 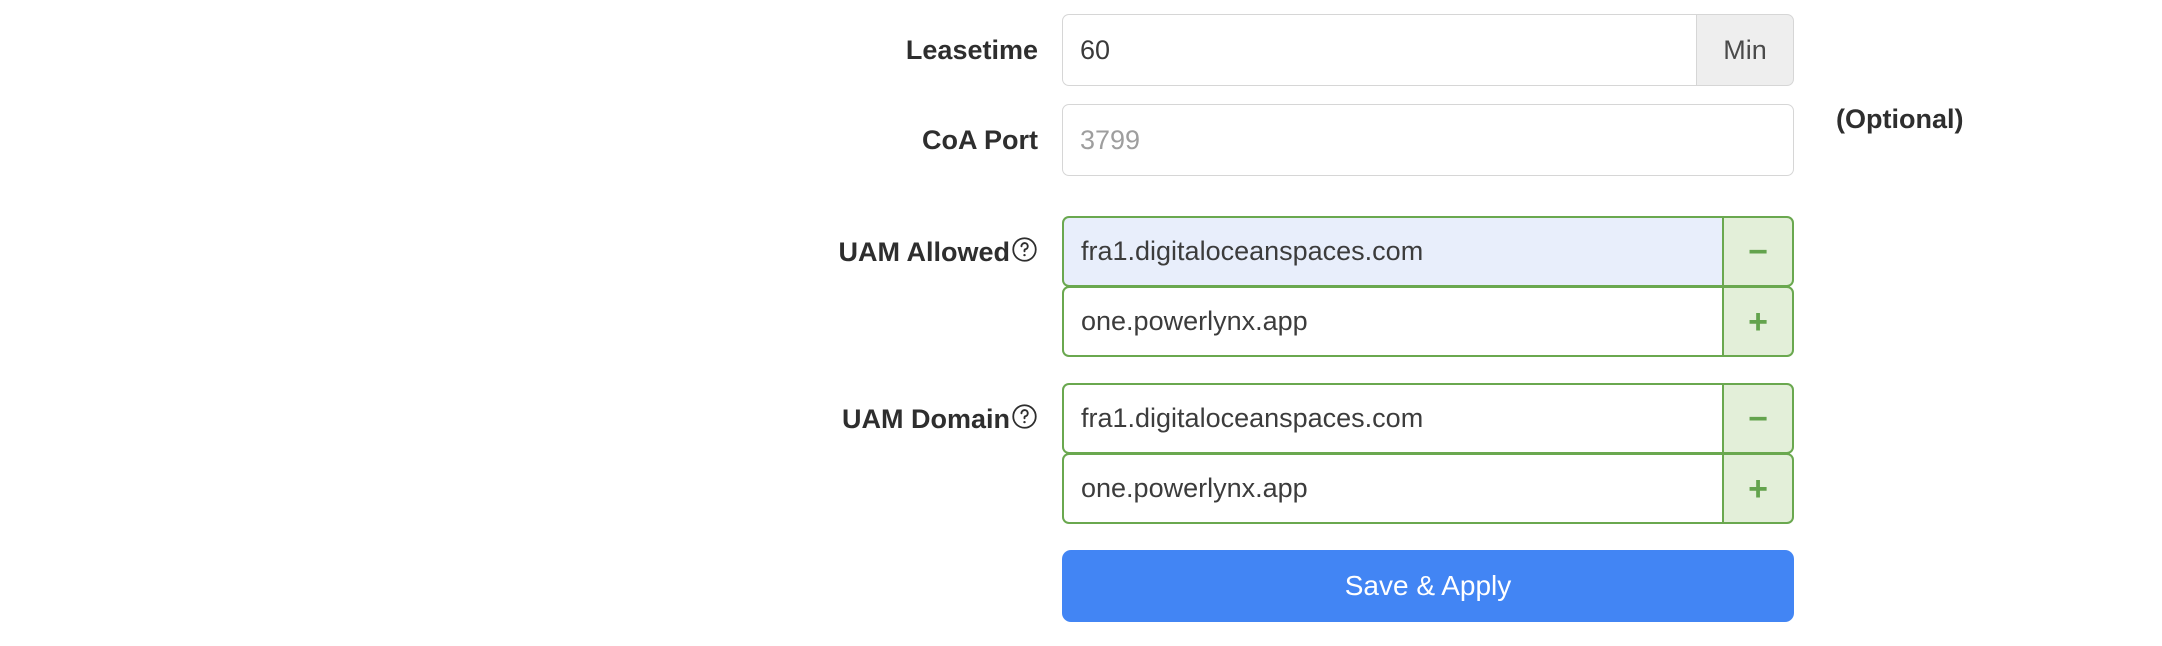 I want to click on uam-domain-list: − +, so click(x=1428, y=453).